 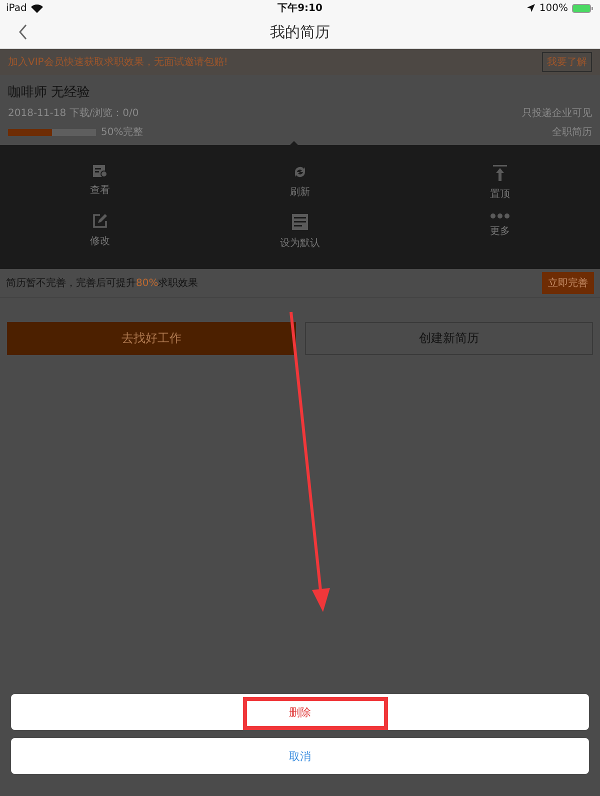 I want to click on back-icon, so click(x=23, y=32).